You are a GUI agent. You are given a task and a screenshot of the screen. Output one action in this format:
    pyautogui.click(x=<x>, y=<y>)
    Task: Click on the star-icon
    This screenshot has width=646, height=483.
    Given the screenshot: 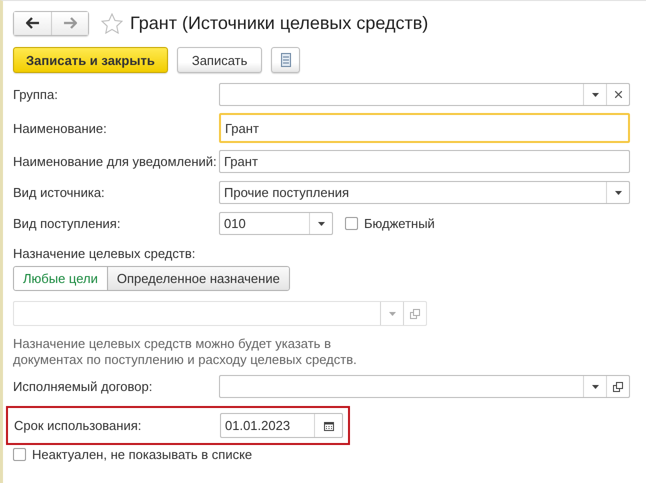 What is the action you would take?
    pyautogui.click(x=112, y=23)
    